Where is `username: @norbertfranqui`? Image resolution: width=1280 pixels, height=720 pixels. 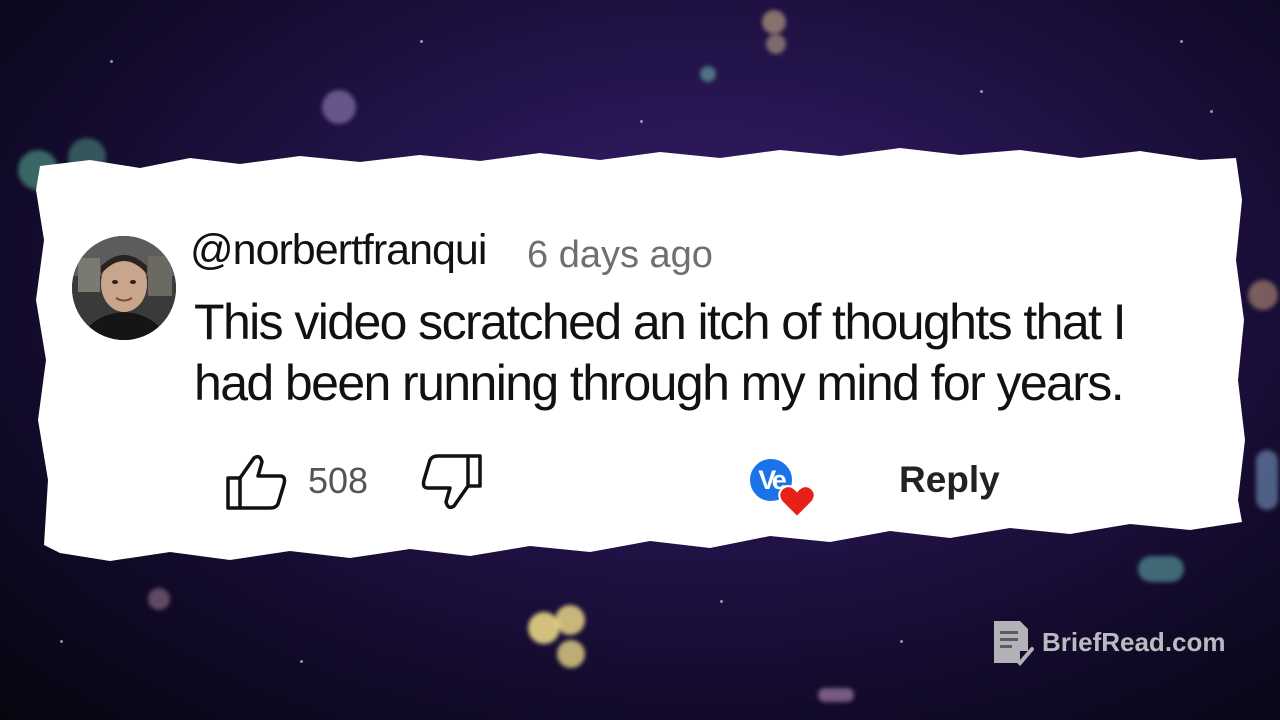
username: @norbertfranqui is located at coordinates (338, 250).